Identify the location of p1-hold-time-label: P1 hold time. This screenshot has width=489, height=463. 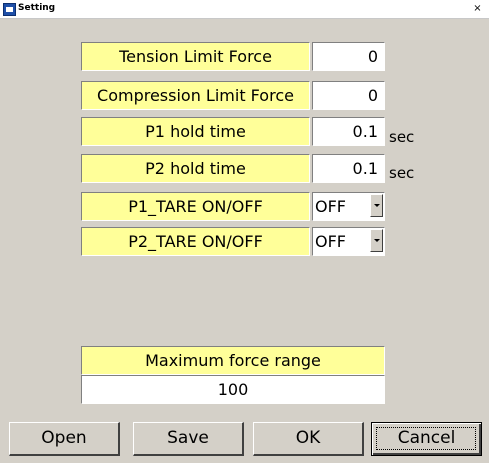
(195, 131).